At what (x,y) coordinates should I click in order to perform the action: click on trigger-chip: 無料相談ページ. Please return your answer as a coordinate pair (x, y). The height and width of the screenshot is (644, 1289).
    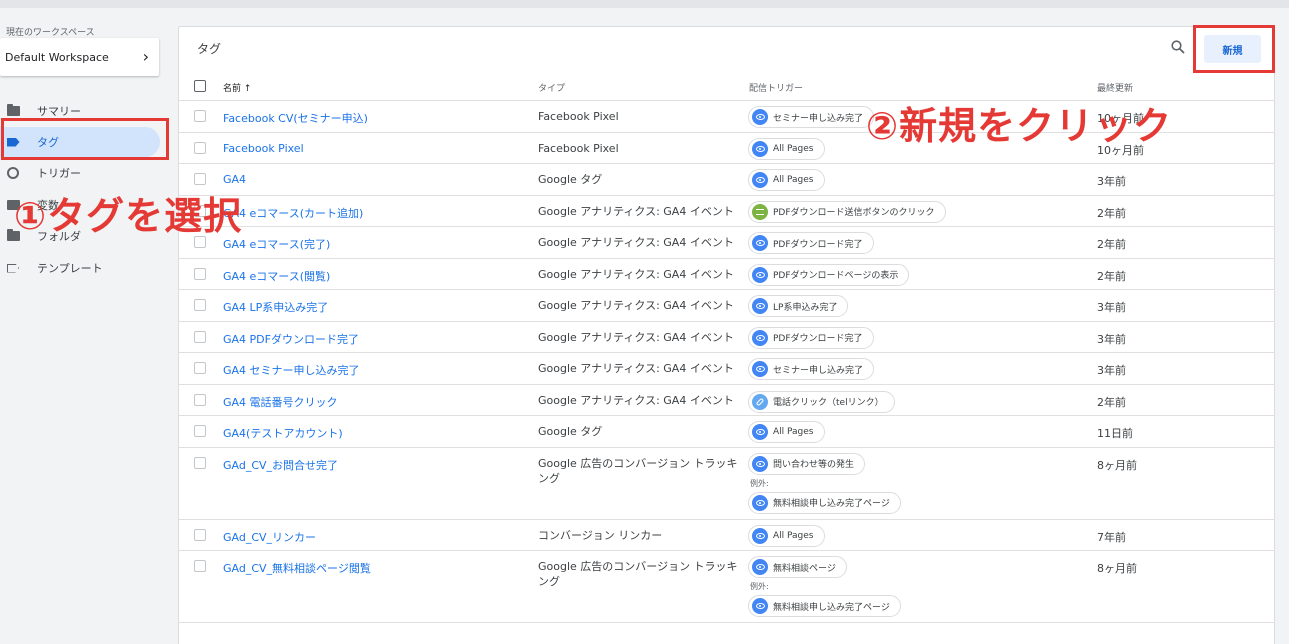
    Looking at the image, I should click on (797, 567).